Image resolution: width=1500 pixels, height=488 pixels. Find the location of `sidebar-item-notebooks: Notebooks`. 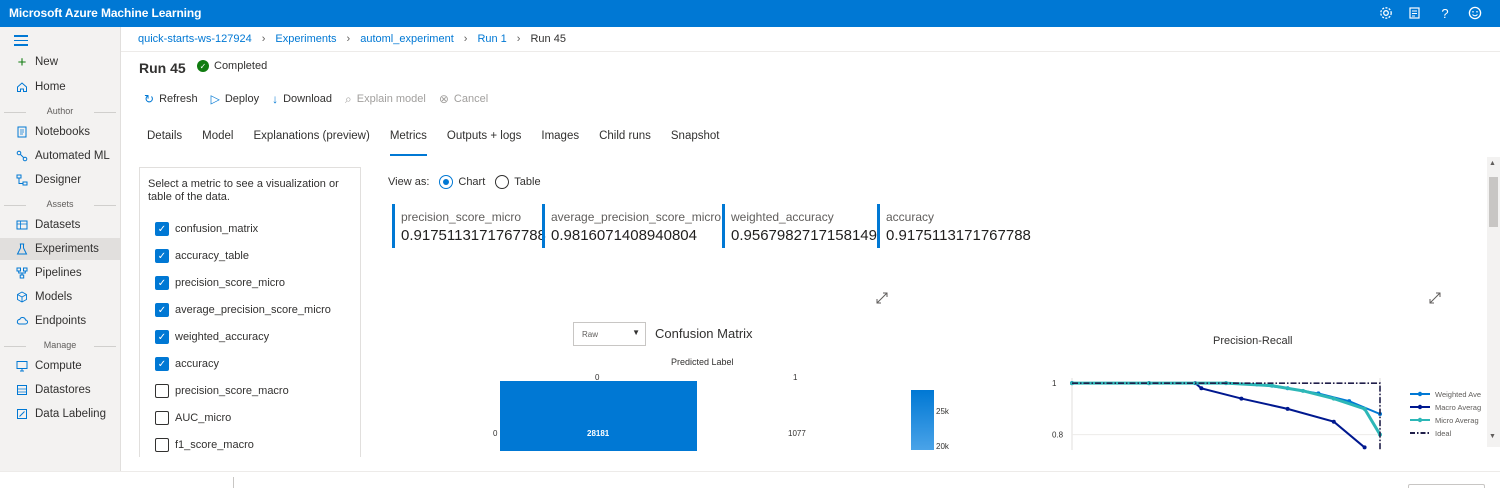

sidebar-item-notebooks: Notebooks is located at coordinates (60, 132).